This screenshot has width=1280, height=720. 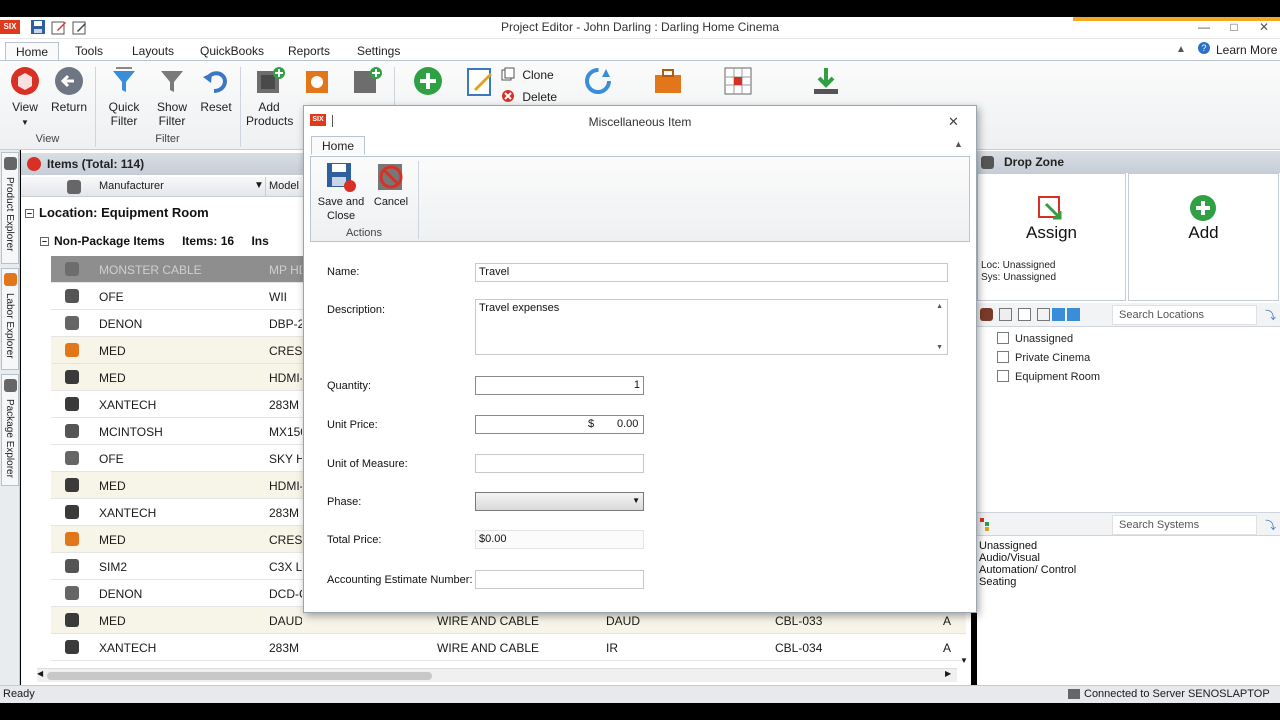 What do you see at coordinates (1184, 525) in the screenshot?
I see `search-systems-input: Search Systems` at bounding box center [1184, 525].